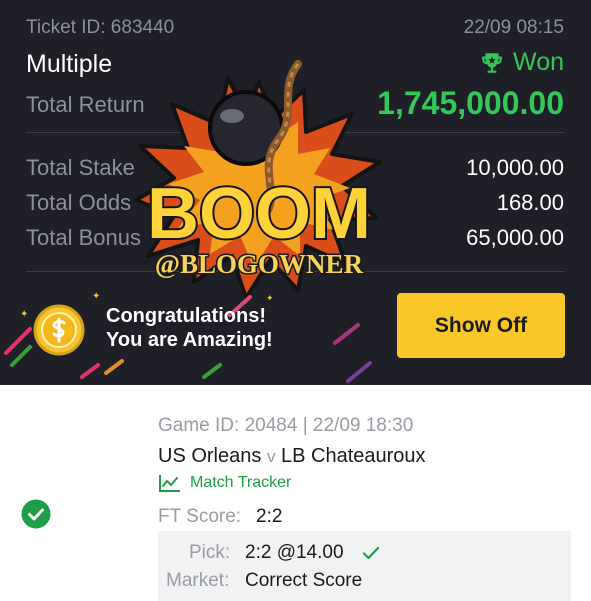  I want to click on boom-text: BOOM, so click(259, 214).